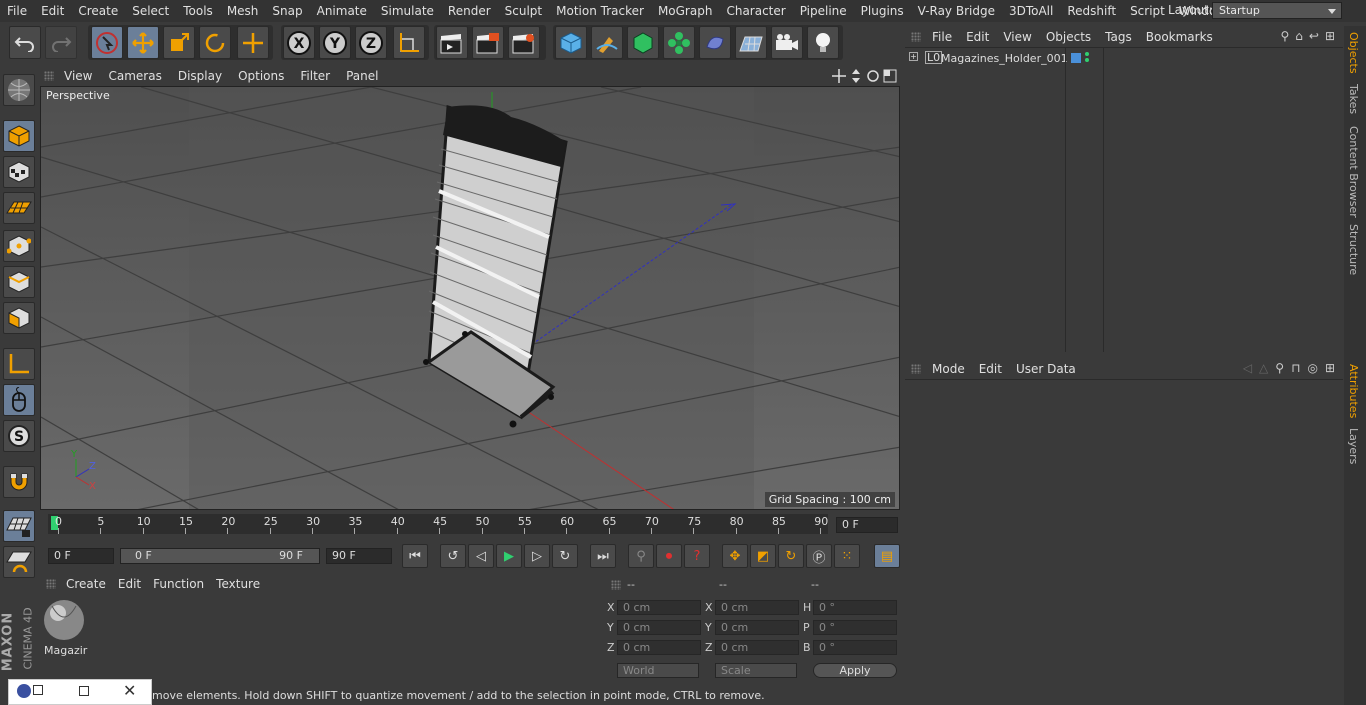 Image resolution: width=1366 pixels, height=705 pixels. What do you see at coordinates (1314, 36) in the screenshot?
I see `back-icon: ↩` at bounding box center [1314, 36].